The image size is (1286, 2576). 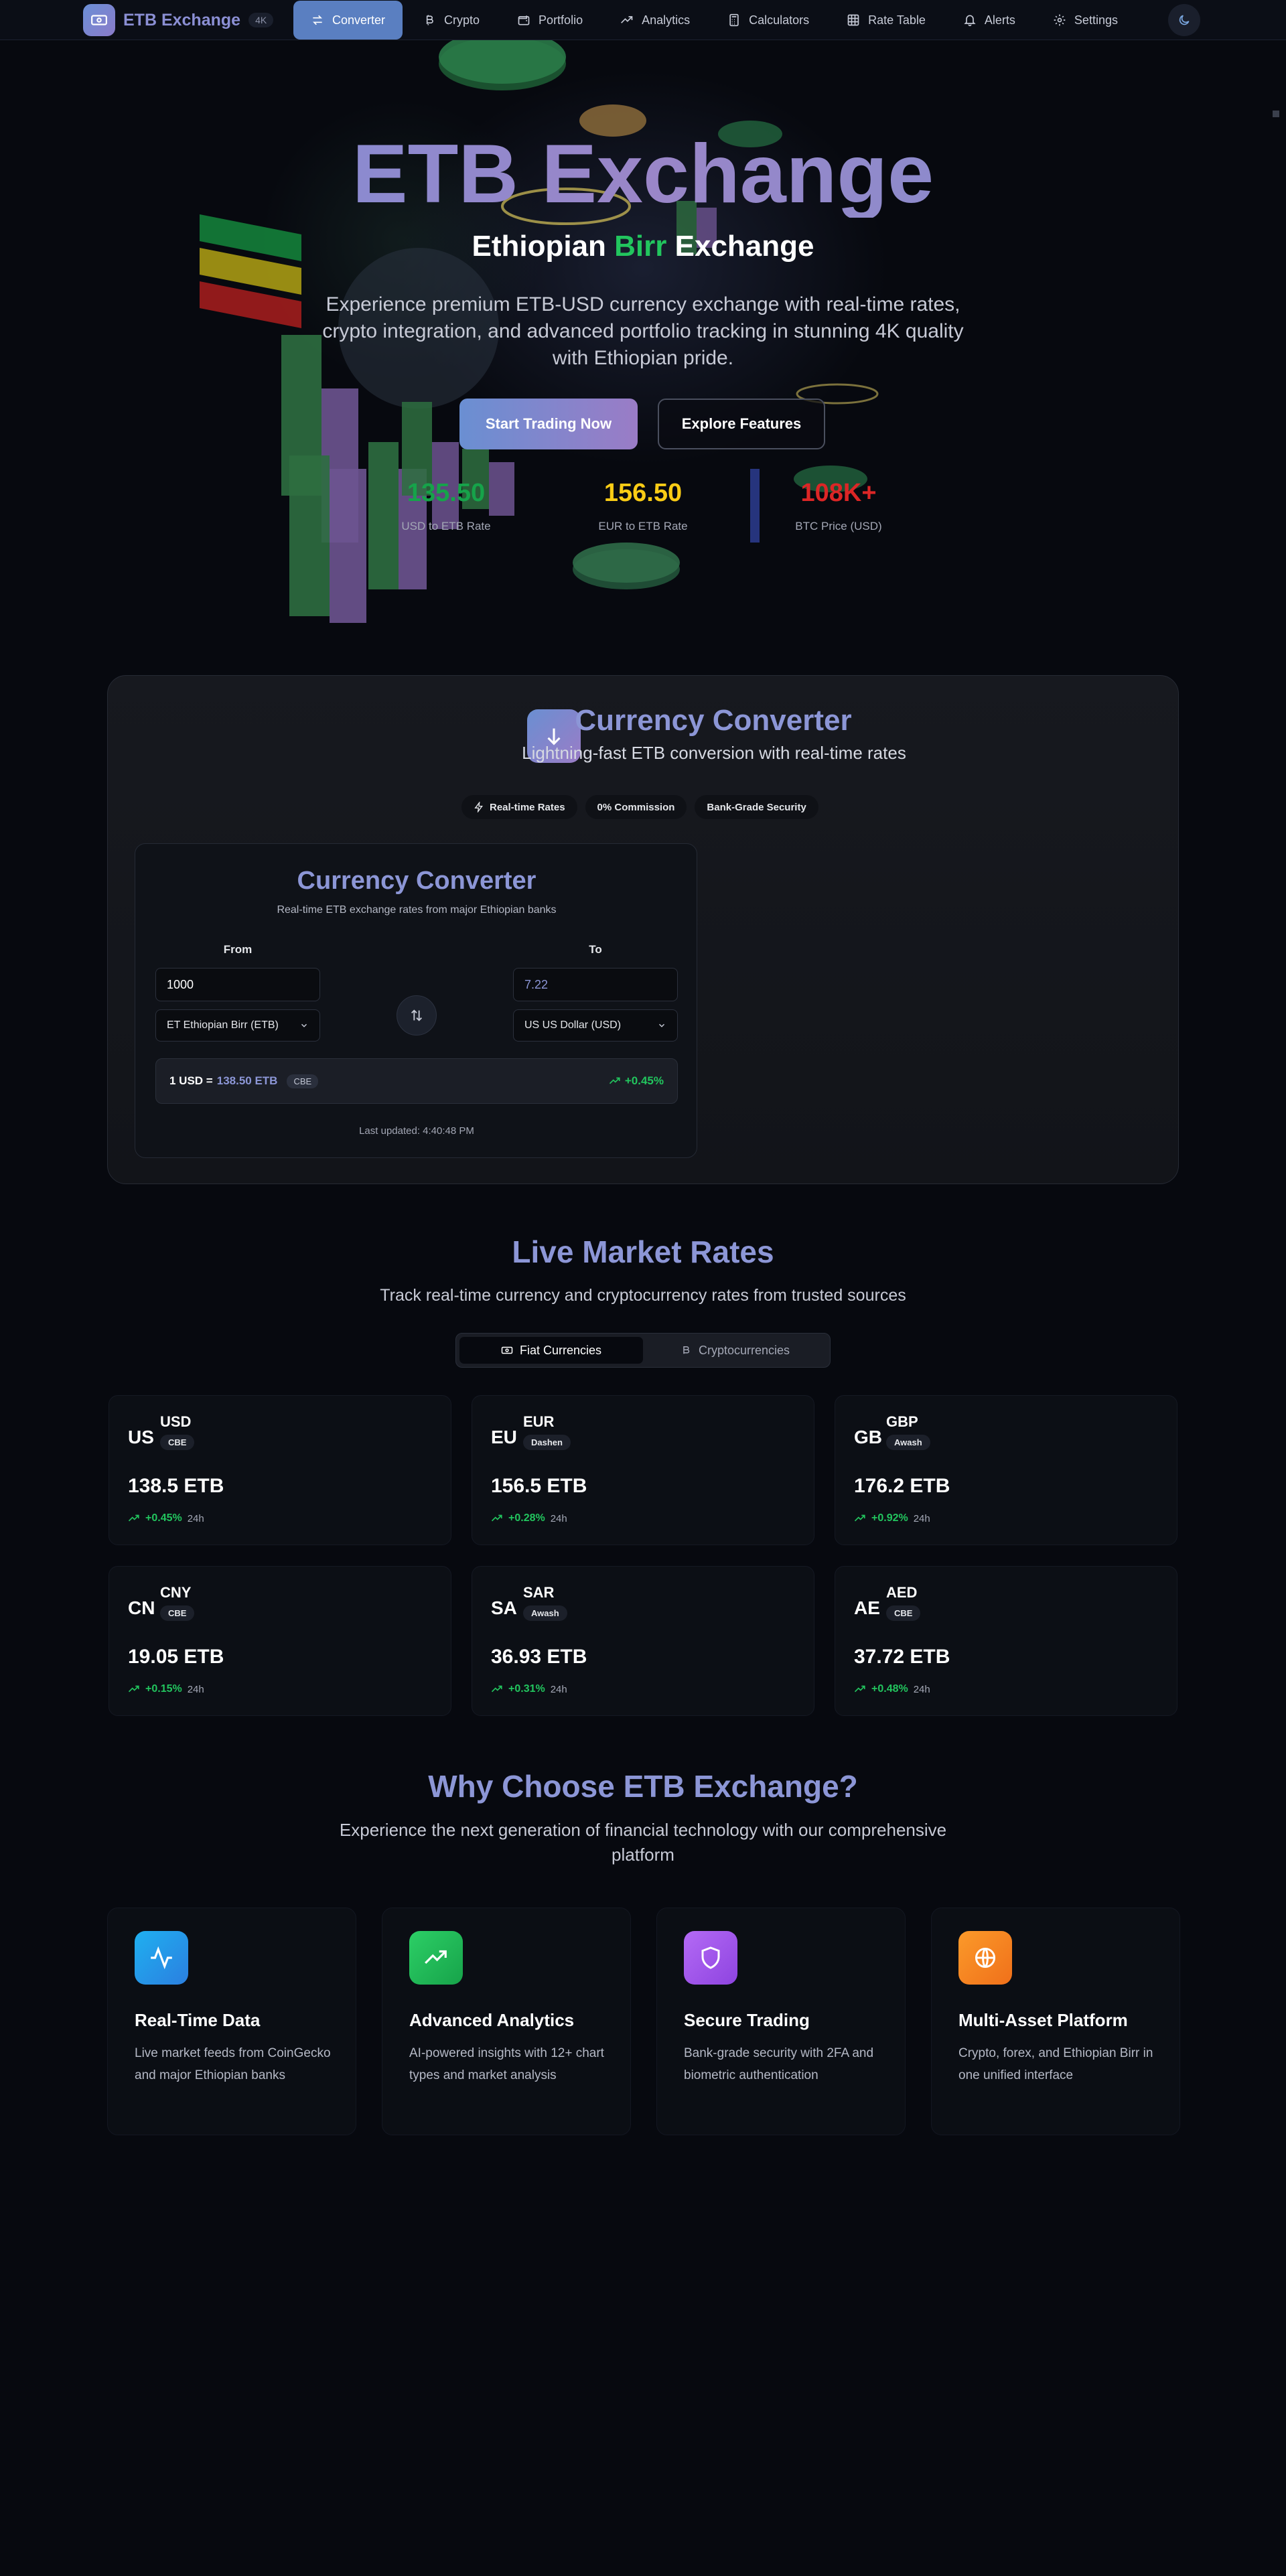 I want to click on from-amount-input: 1000, so click(x=237, y=984).